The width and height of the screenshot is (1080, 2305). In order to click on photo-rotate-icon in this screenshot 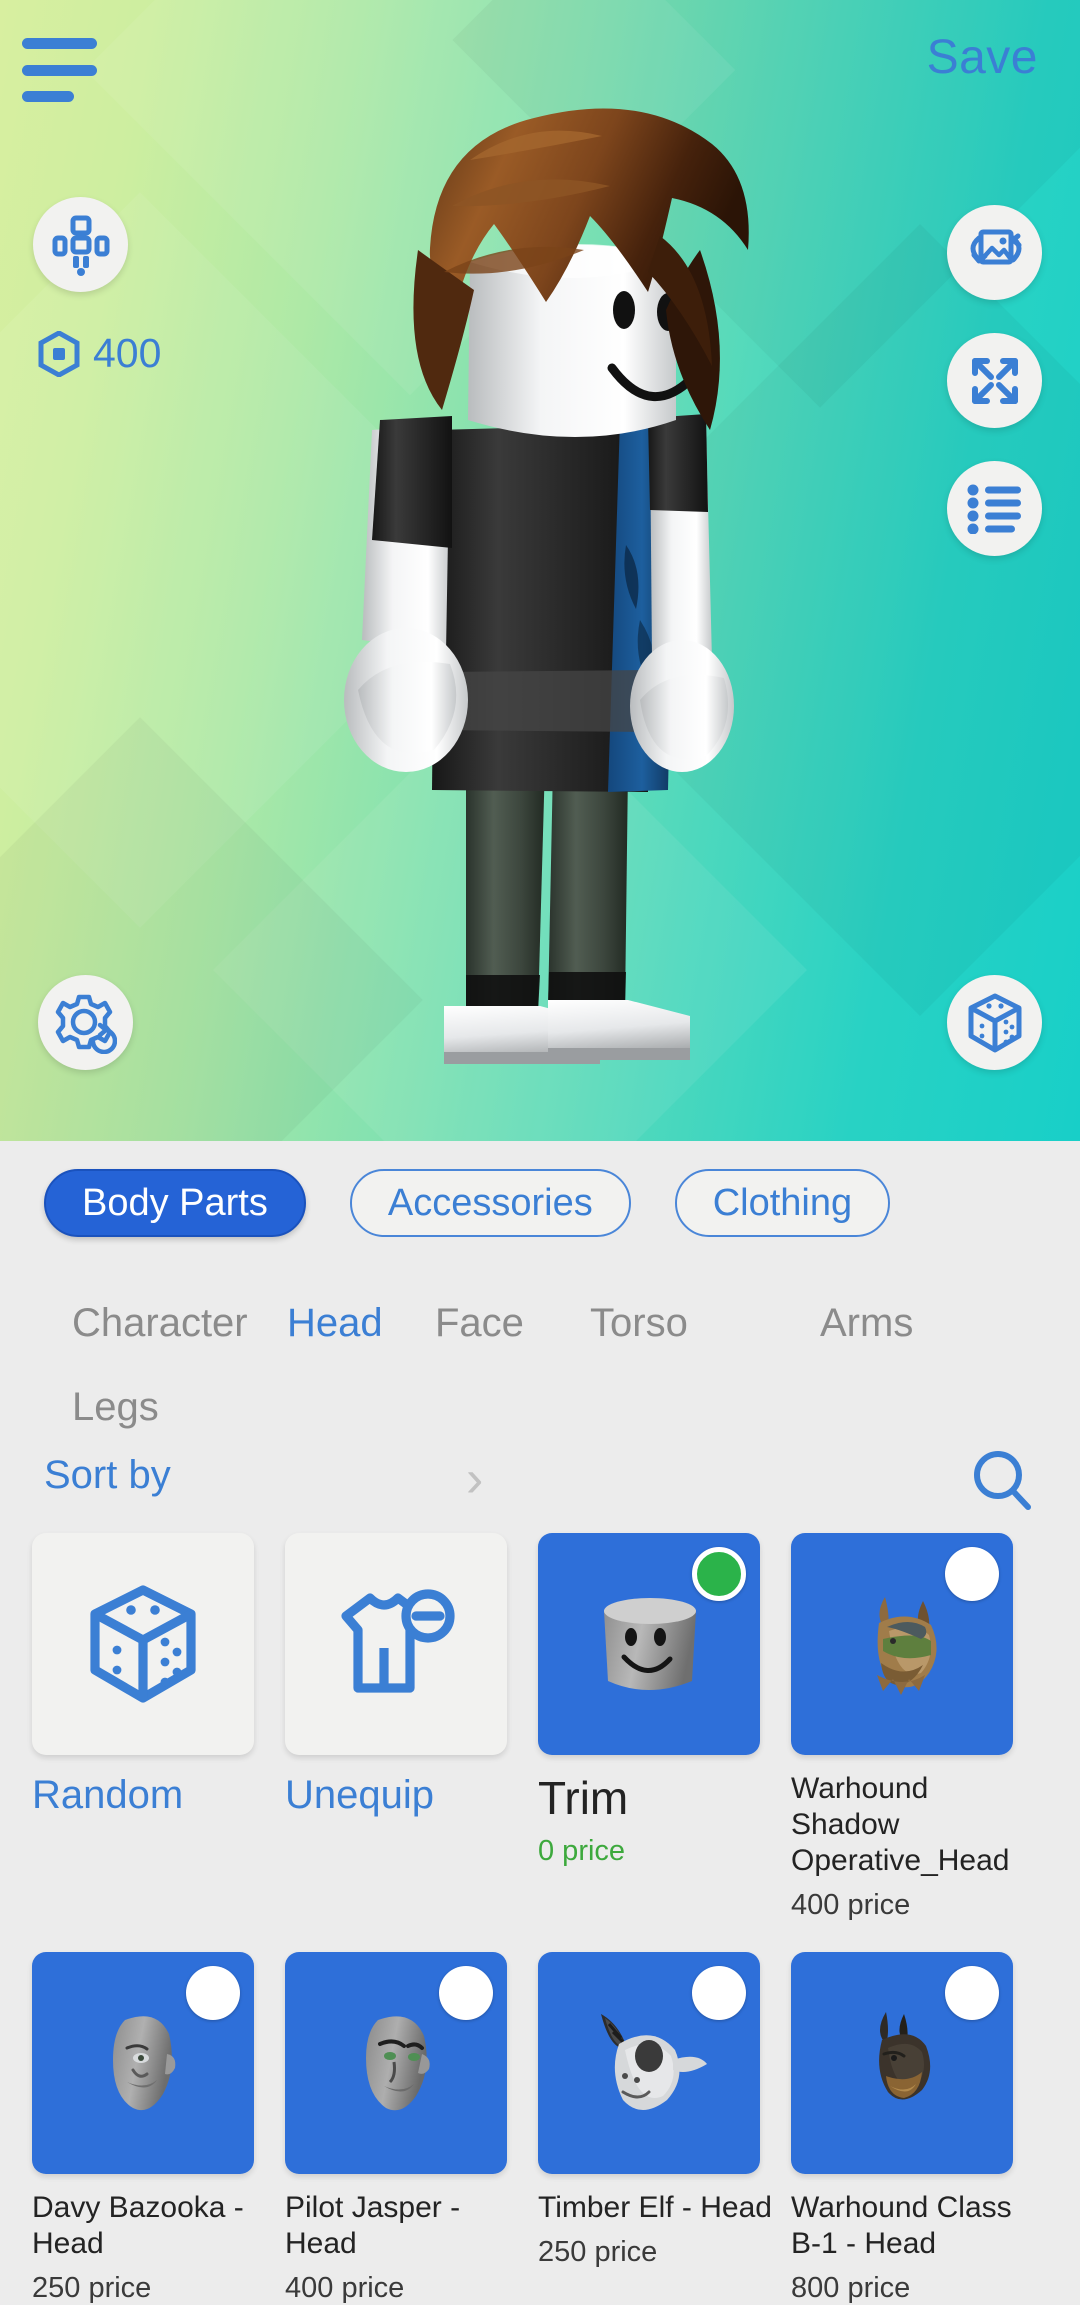, I will do `click(995, 246)`.